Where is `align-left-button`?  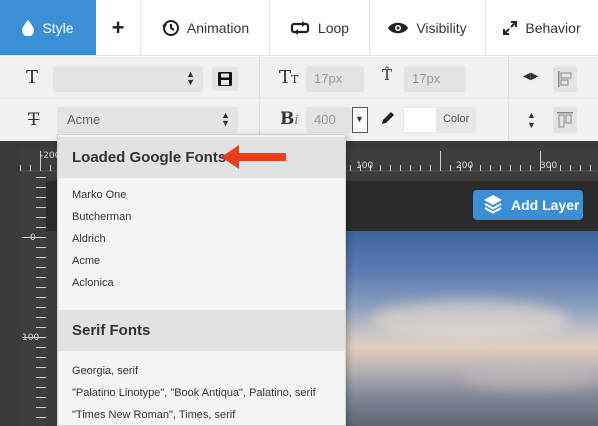
align-left-button is located at coordinates (565, 79).